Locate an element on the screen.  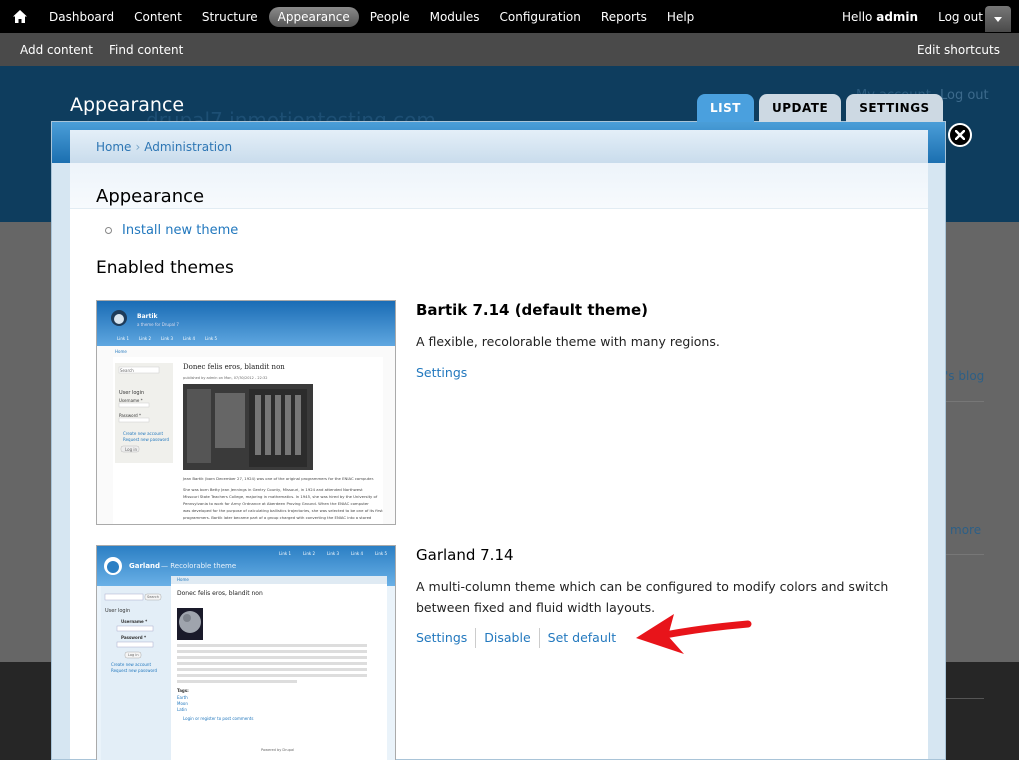
shortcuts-bar: Add content Find content Edit shortcuts is located at coordinates (509, 49).